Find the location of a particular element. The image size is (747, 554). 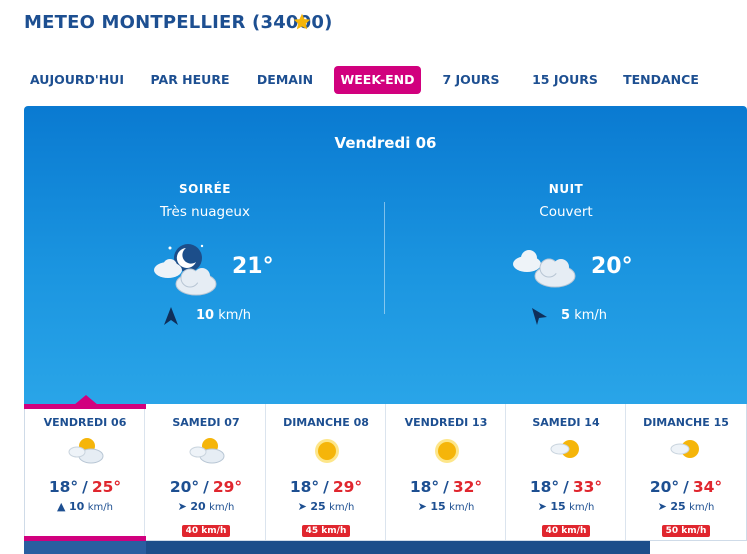

day-card-dimanche-15: DIMANCHE 15 20°/34° ➤ 25 km/h 50 km/h is located at coordinates (686, 472).